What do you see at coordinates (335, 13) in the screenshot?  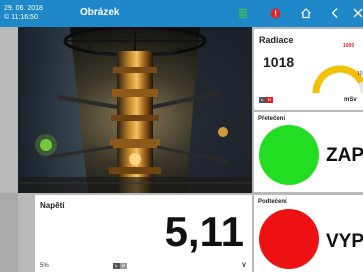 I see `back-icon` at bounding box center [335, 13].